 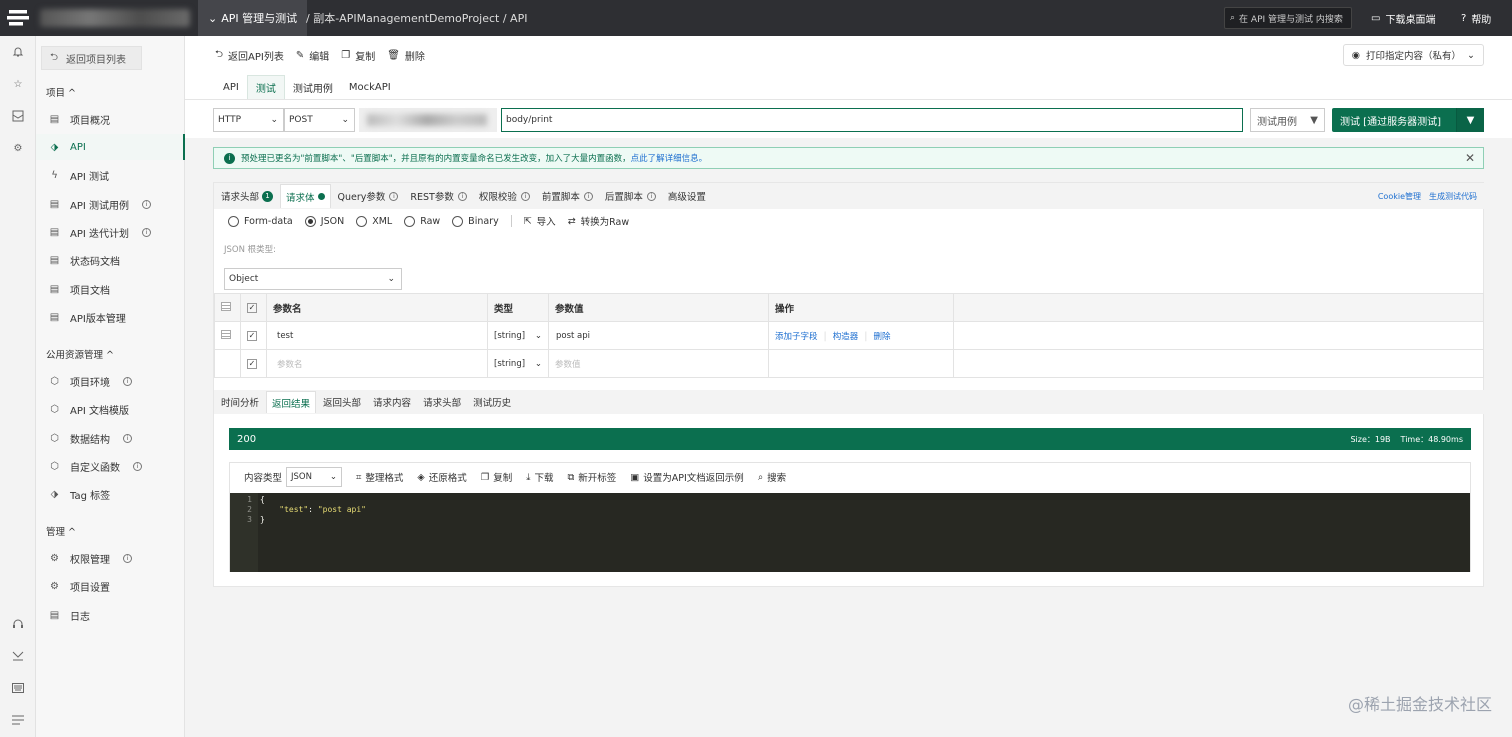 What do you see at coordinates (872, 120) in the screenshot?
I see `url-input: body/print` at bounding box center [872, 120].